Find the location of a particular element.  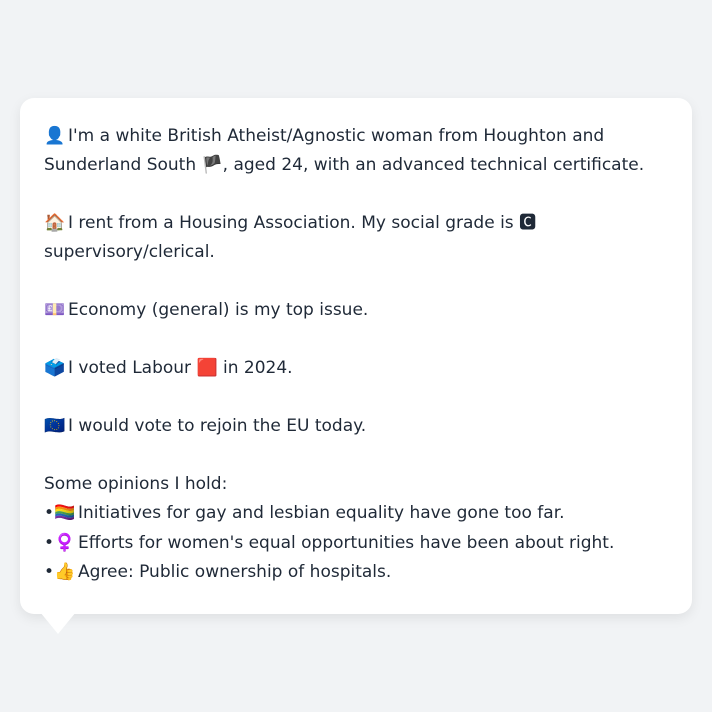

house-icon: 🏠 is located at coordinates (55, 223).